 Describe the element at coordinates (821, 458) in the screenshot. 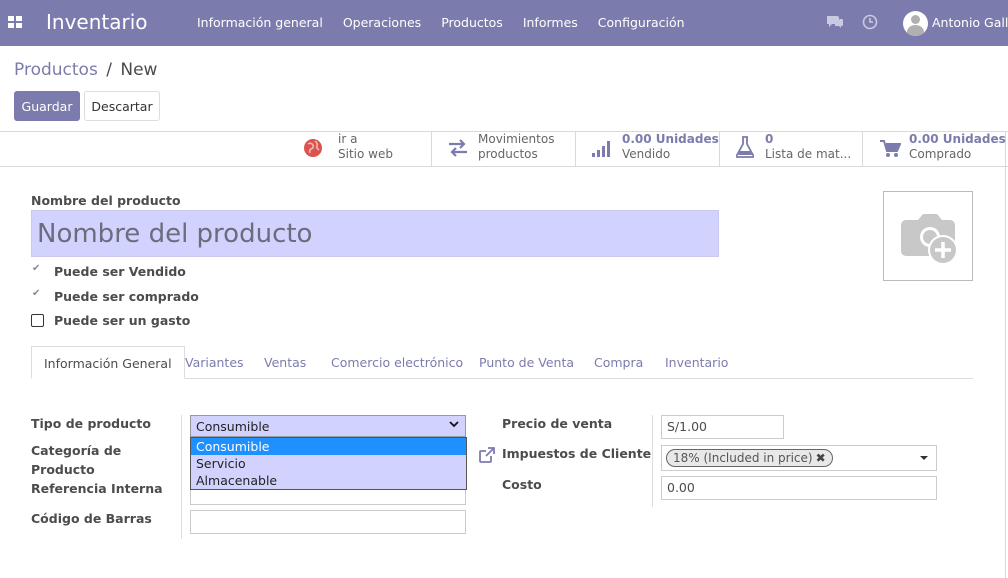

I see `remove-tag-icon: ✖` at that location.